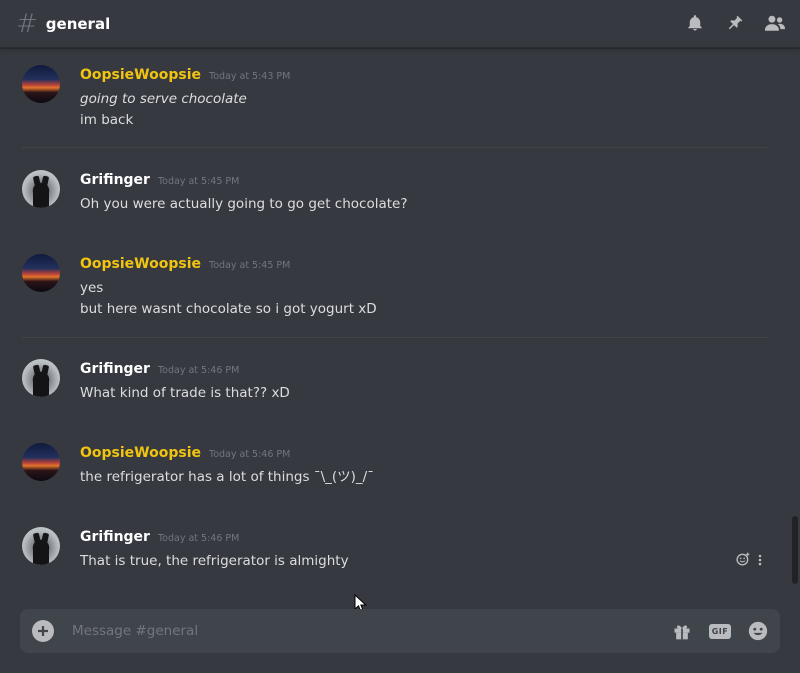 This screenshot has width=800, height=673. What do you see at coordinates (163, 99) in the screenshot?
I see `message-text: going to serve chocolate` at bounding box center [163, 99].